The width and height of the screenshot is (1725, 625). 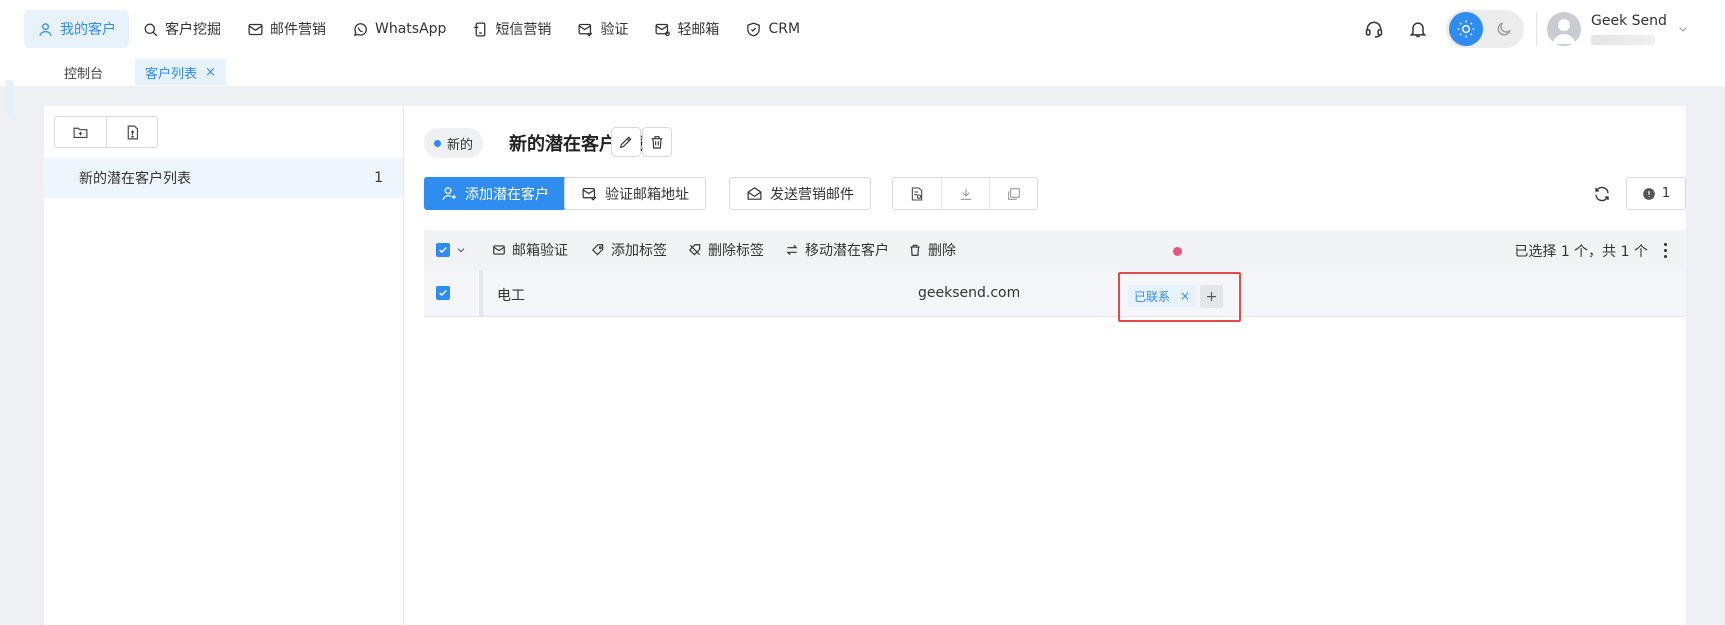 I want to click on export-tools, so click(x=965, y=193).